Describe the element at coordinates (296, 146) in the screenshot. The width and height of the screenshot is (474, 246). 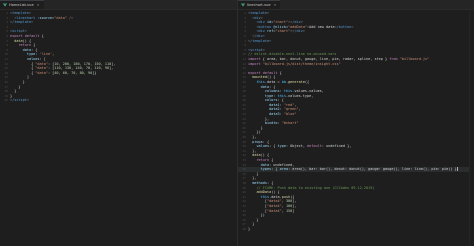
I see `code-token: : Object,` at that location.